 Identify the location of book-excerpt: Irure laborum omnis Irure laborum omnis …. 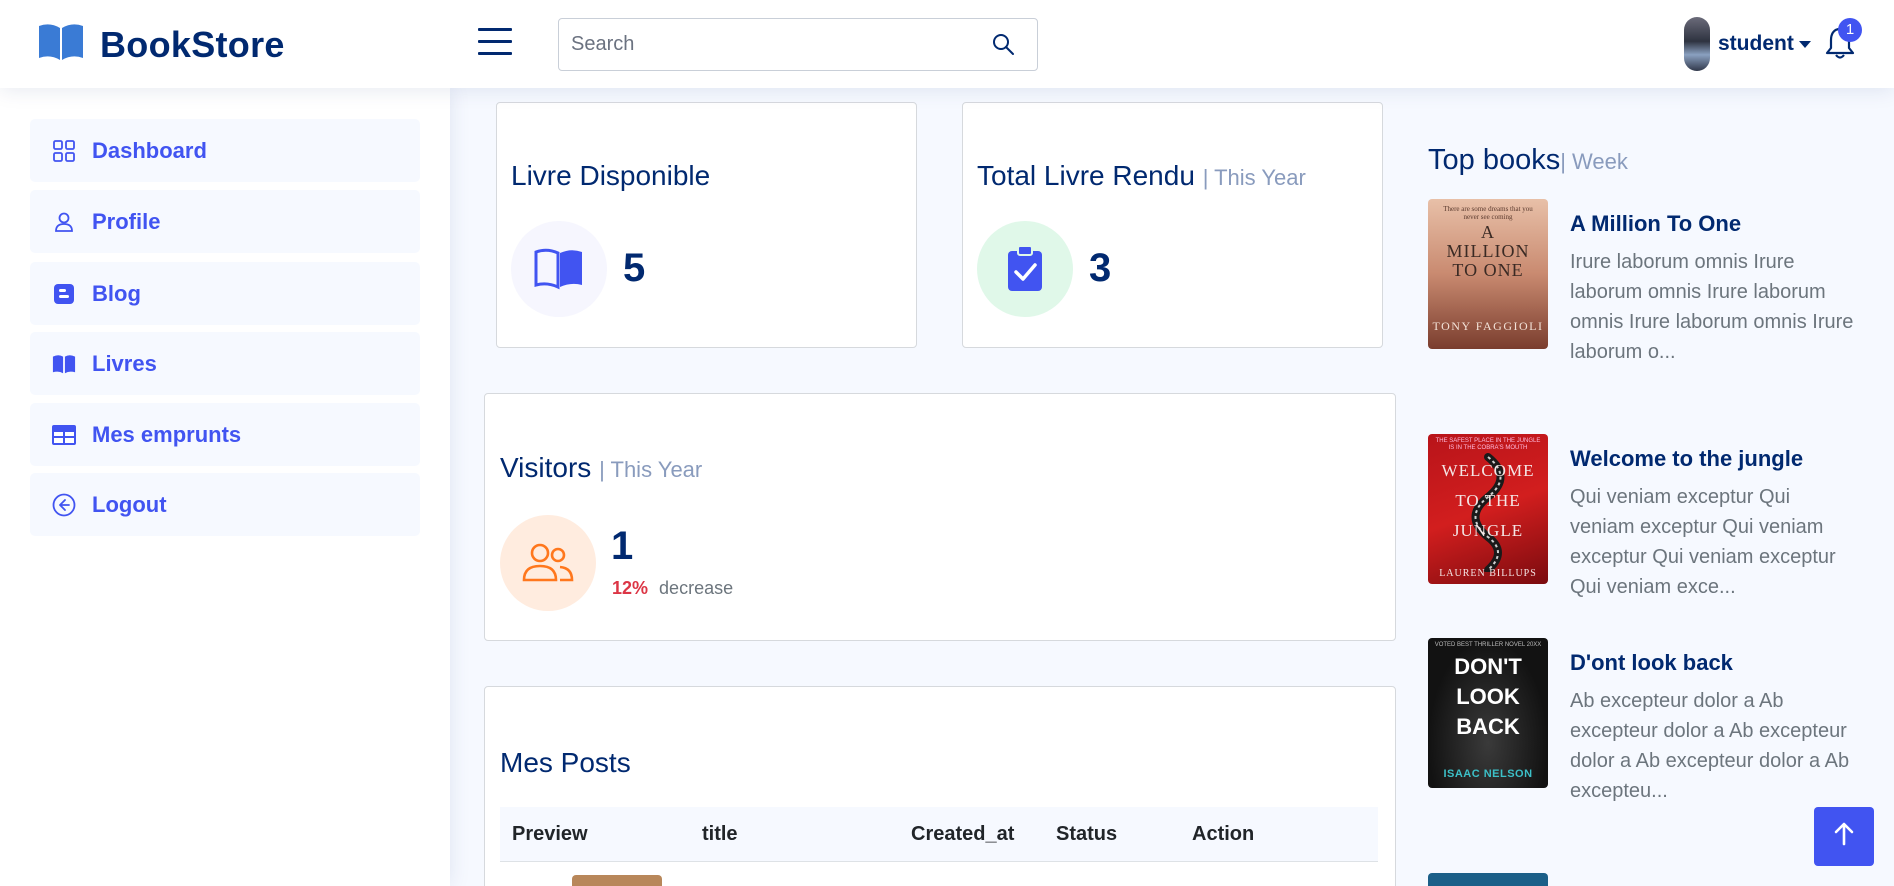
(1712, 307).